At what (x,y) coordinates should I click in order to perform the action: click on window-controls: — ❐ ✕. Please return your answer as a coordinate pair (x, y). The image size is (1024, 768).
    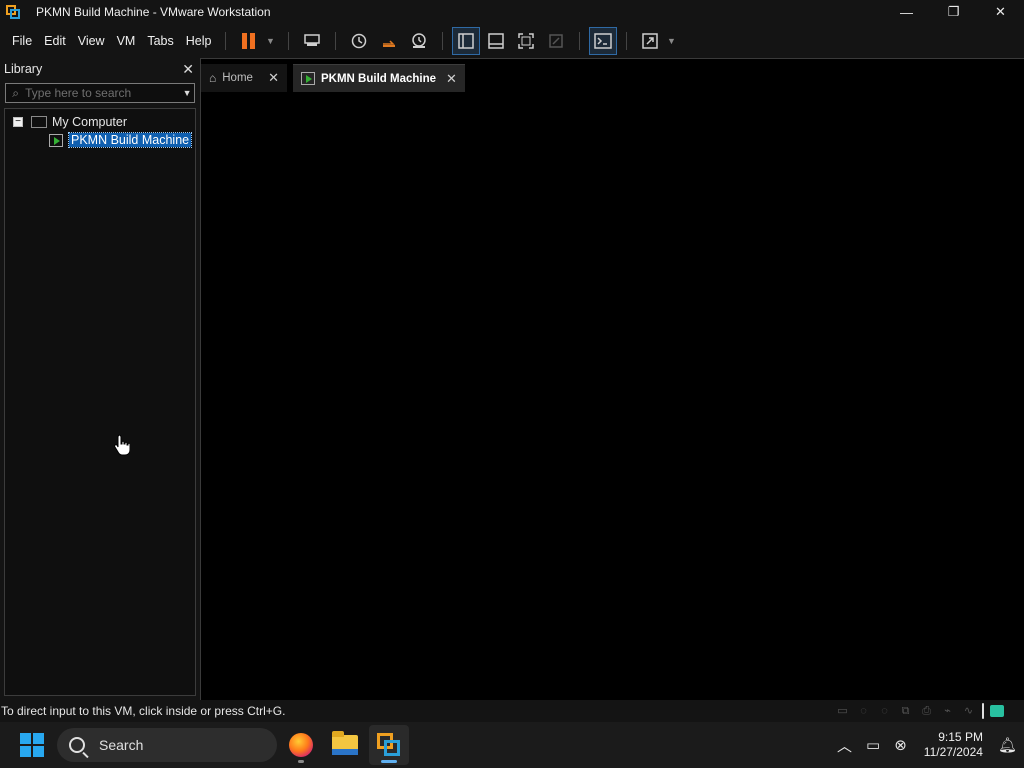
    Looking at the image, I should click on (953, 12).